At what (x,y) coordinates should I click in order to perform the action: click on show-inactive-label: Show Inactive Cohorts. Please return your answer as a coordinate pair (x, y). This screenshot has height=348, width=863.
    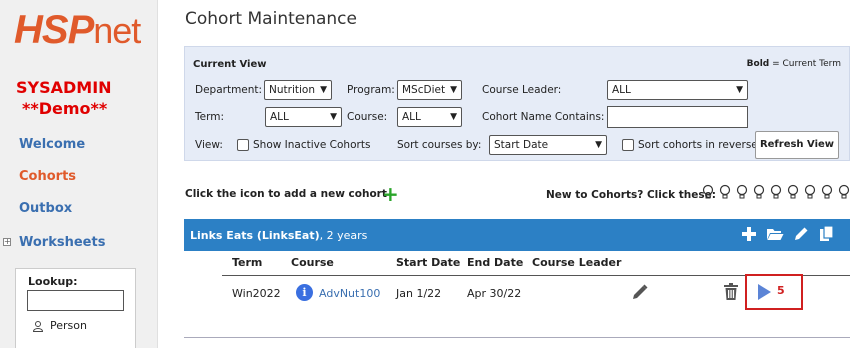
    Looking at the image, I should click on (312, 145).